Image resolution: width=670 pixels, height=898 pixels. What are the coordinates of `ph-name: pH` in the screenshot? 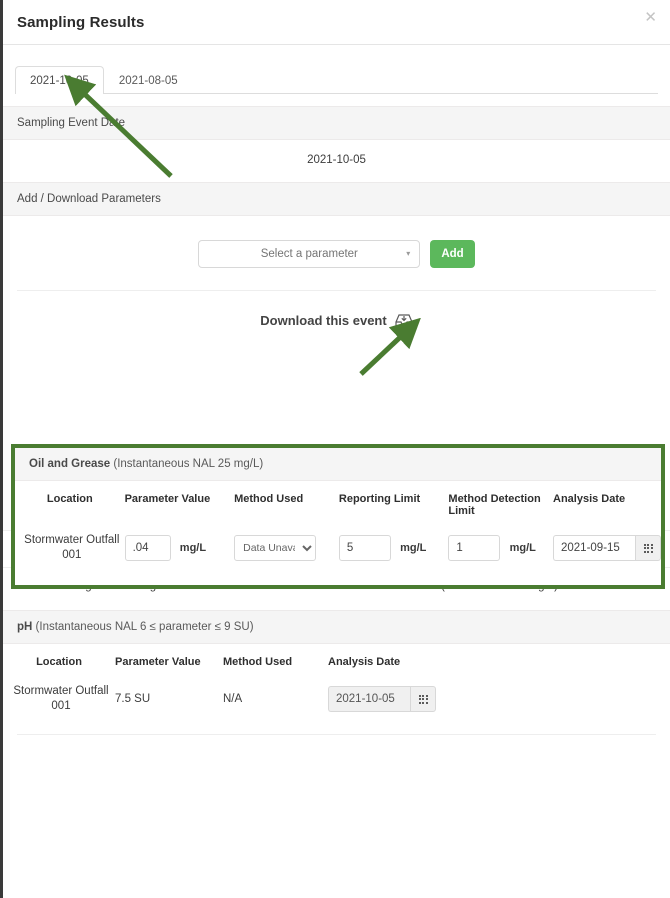 It's located at (25, 627).